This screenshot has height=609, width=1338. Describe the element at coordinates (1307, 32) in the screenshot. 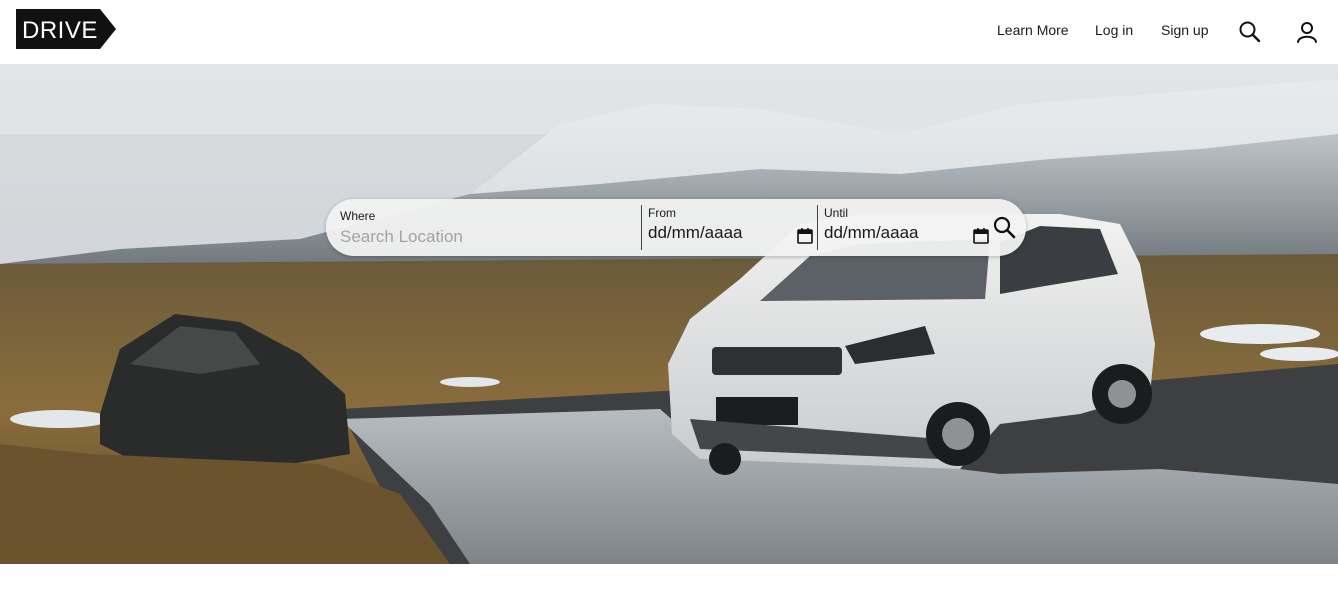

I see `user-icon` at that location.